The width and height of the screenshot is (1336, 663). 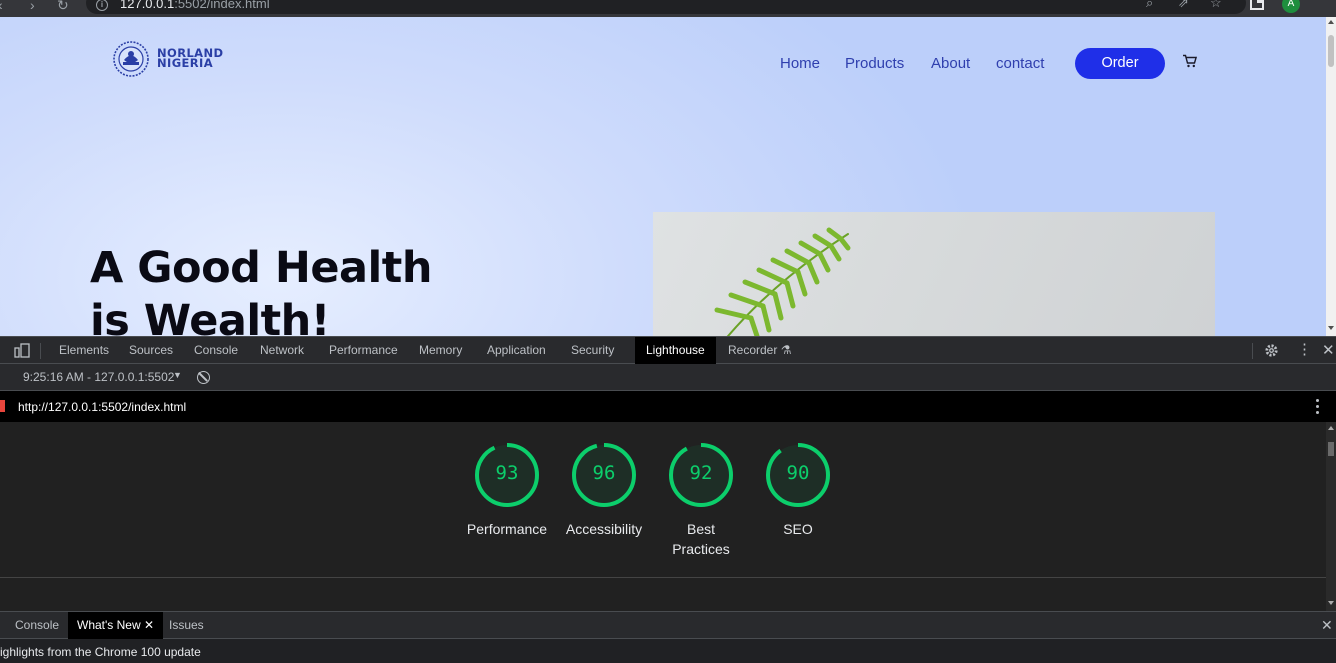 What do you see at coordinates (282, 350) in the screenshot?
I see `tab-network: Network` at bounding box center [282, 350].